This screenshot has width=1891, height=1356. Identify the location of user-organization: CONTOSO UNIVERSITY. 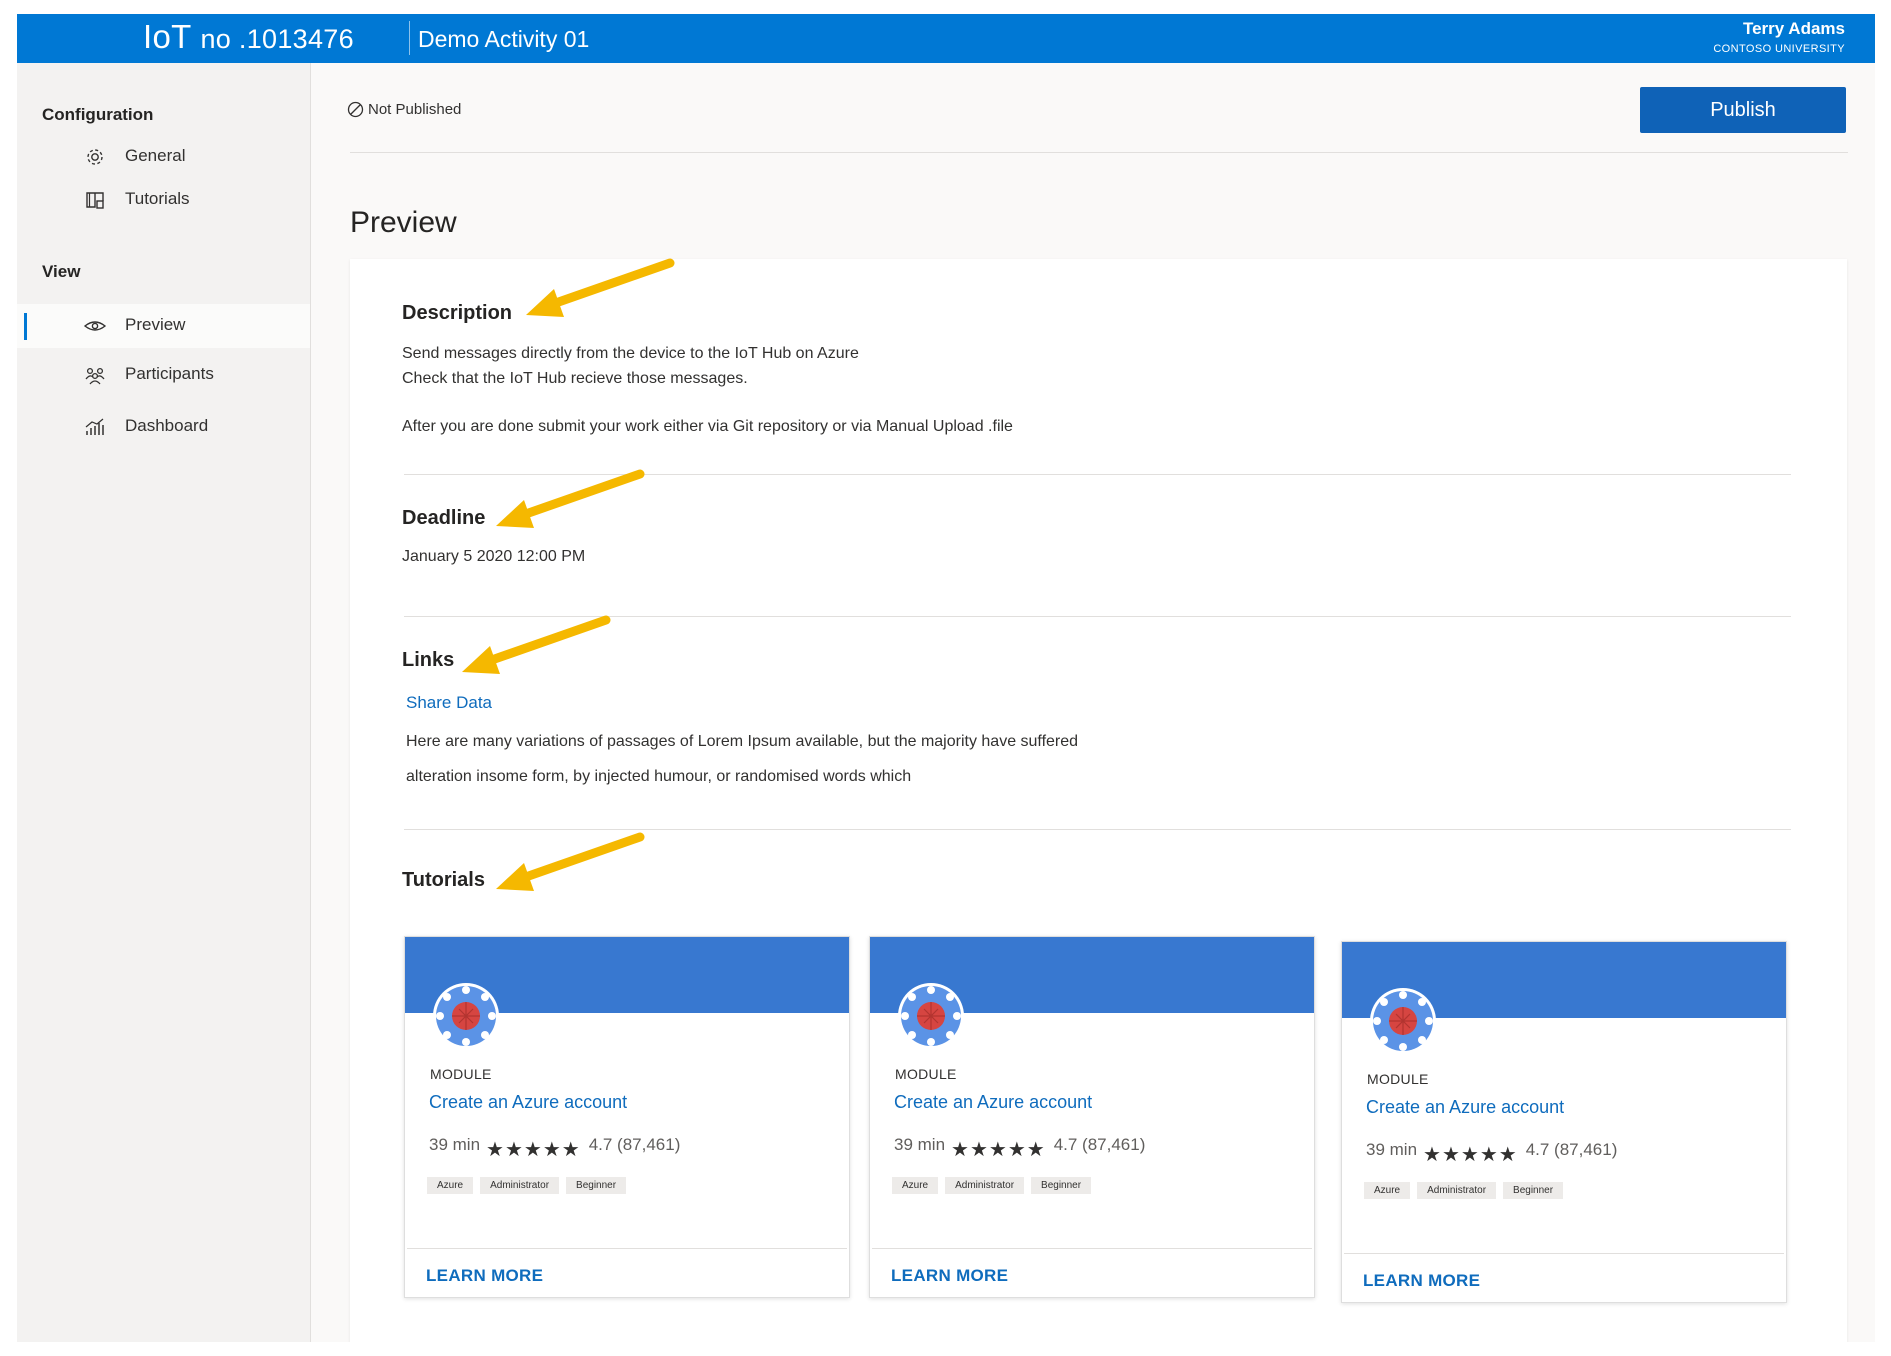
(1779, 49).